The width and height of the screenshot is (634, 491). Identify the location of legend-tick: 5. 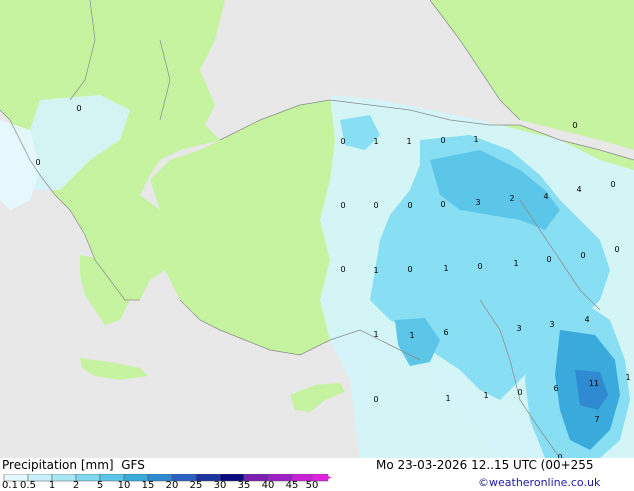
(100, 485).